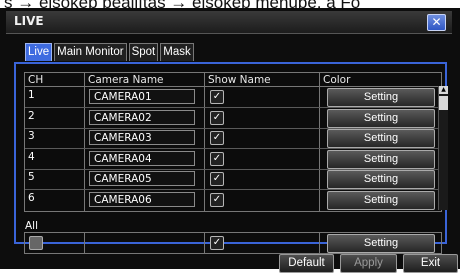 The width and height of the screenshot is (460, 273). What do you see at coordinates (142, 96) in the screenshot?
I see `camera-name-input: CAMERA01` at bounding box center [142, 96].